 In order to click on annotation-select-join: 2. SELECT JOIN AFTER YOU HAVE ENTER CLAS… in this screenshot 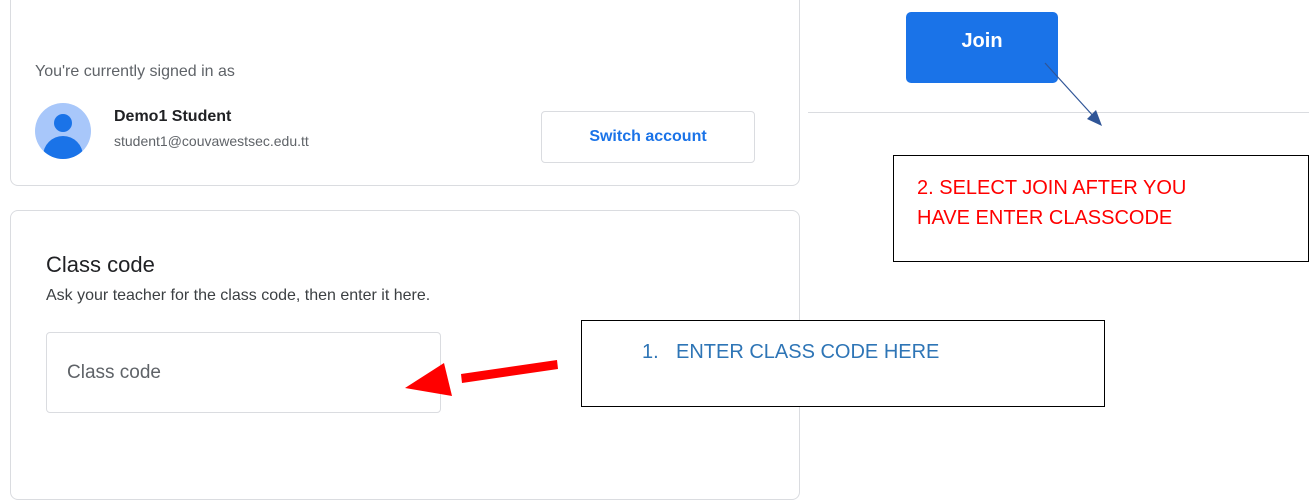, I will do `click(1101, 208)`.